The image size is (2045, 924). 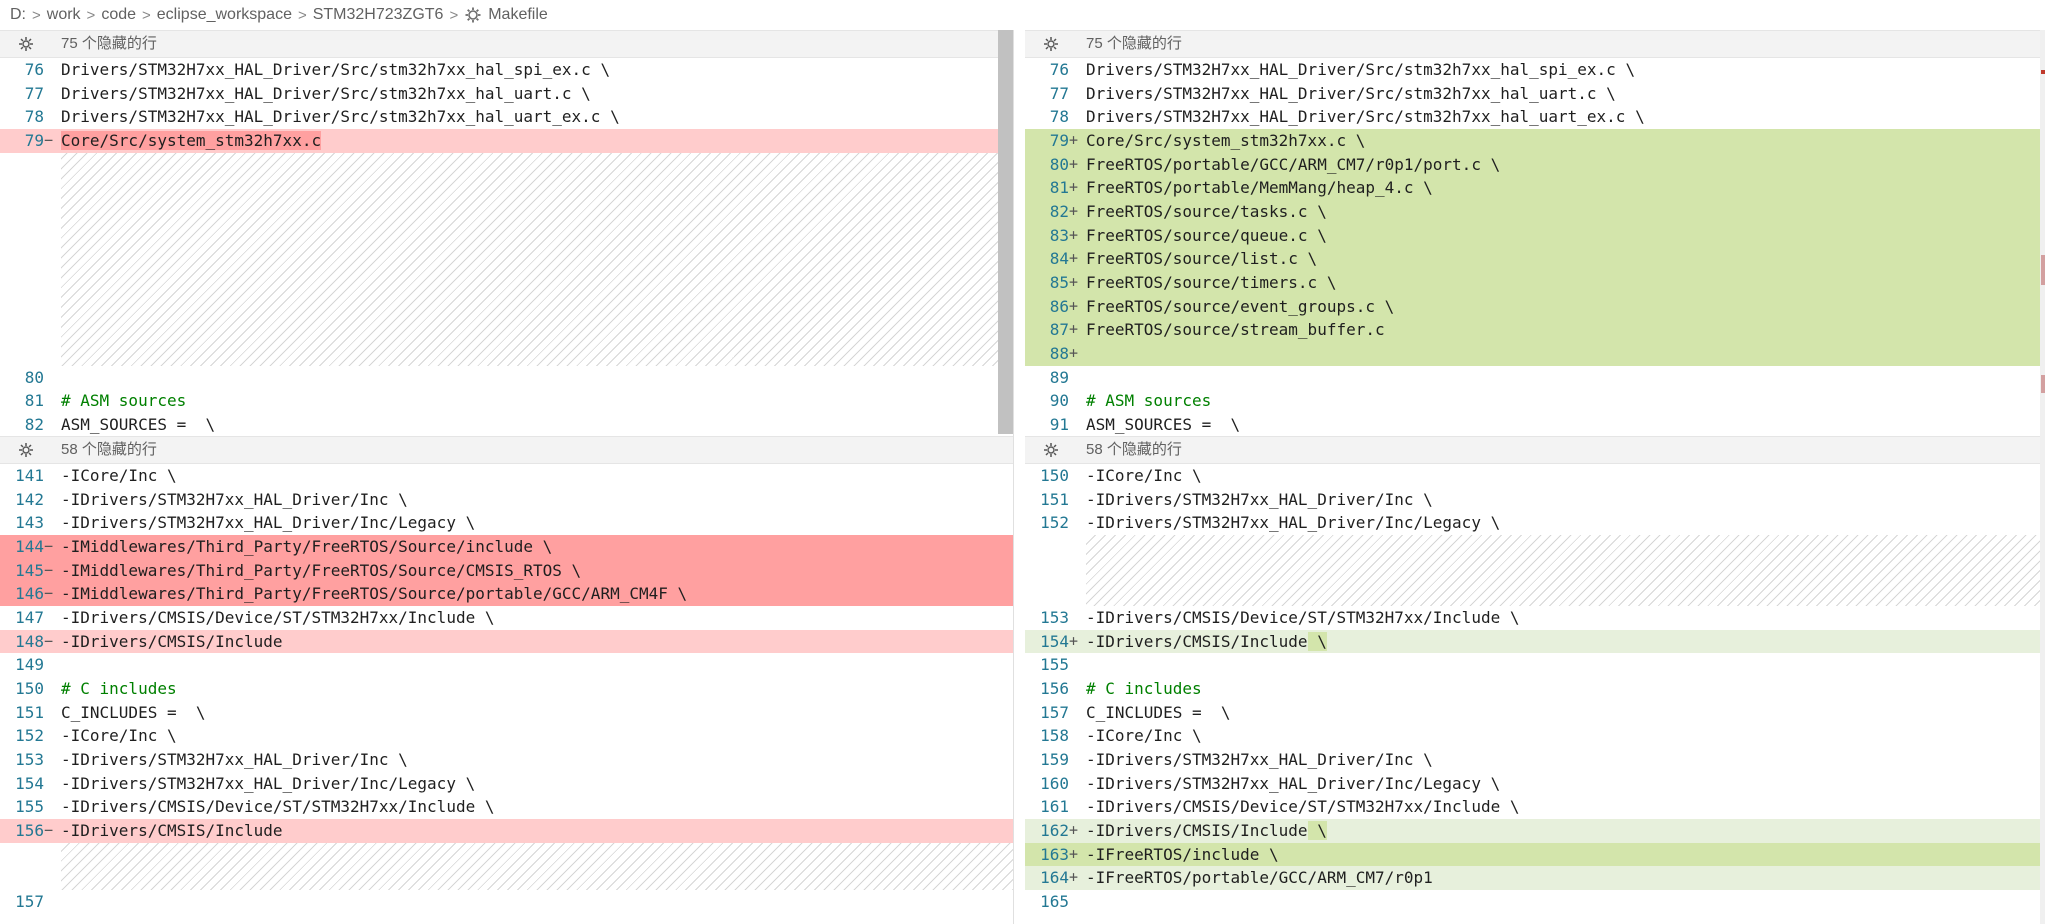 What do you see at coordinates (1535, 665) in the screenshot?
I see `diff-line: 155` at bounding box center [1535, 665].